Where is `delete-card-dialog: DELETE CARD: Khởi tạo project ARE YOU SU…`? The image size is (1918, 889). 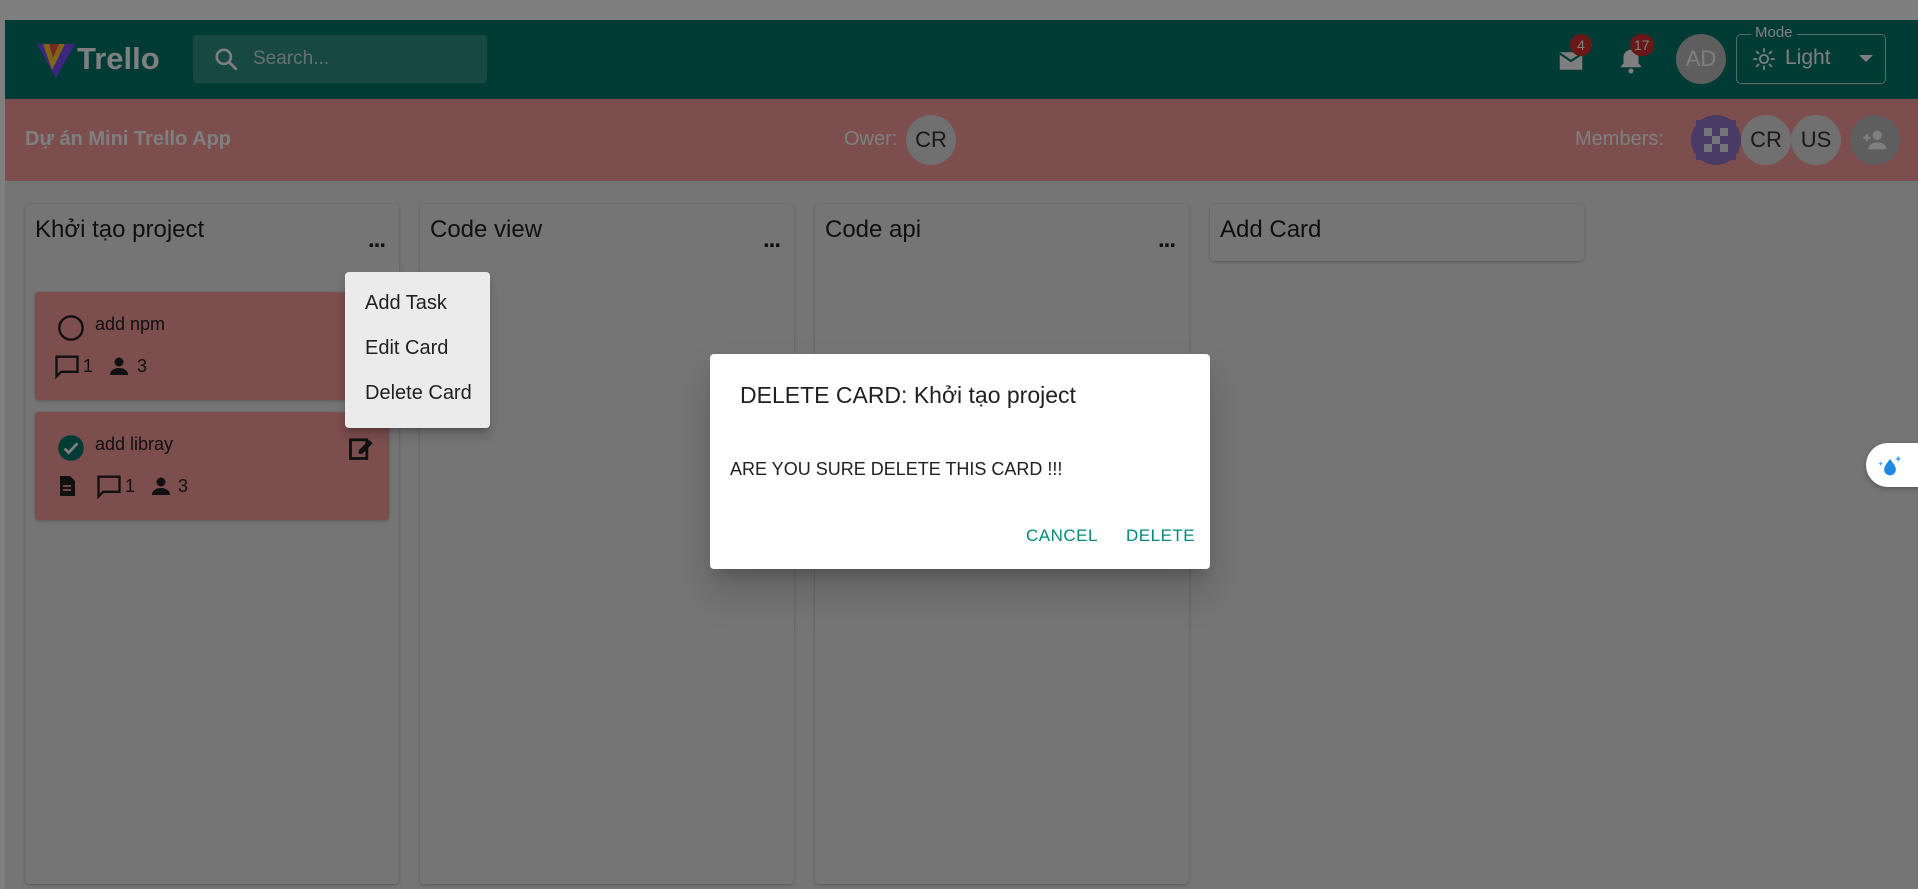
delete-card-dialog: DELETE CARD: Khởi tạo project ARE YOU SU… is located at coordinates (960, 461).